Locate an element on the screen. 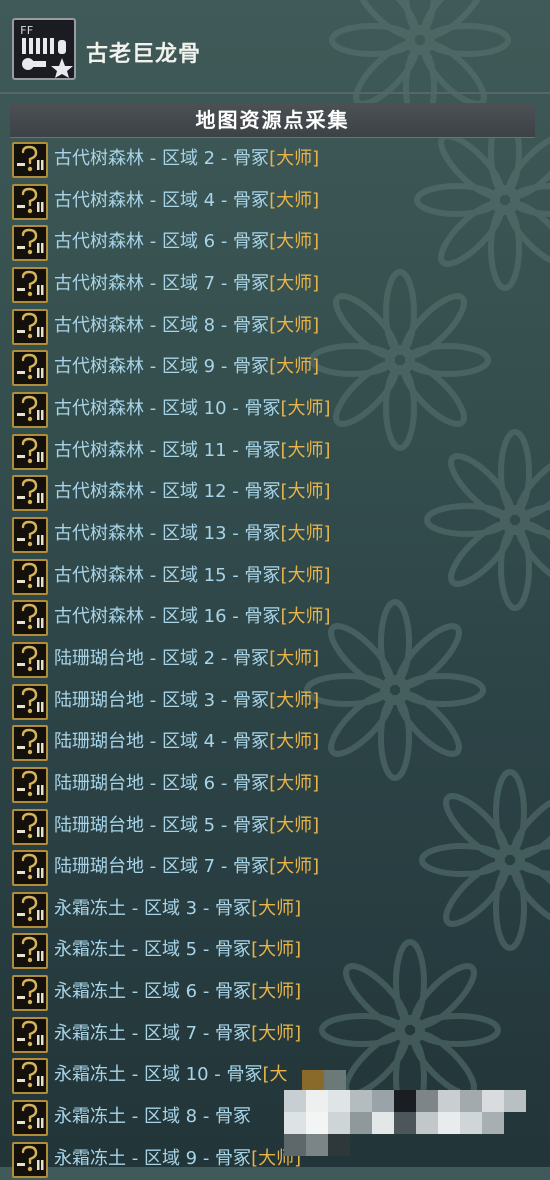 This screenshot has width=550, height=1180. location-text: 古代树森林 - 区域 6 - 骨冢[大师] is located at coordinates (186, 242).